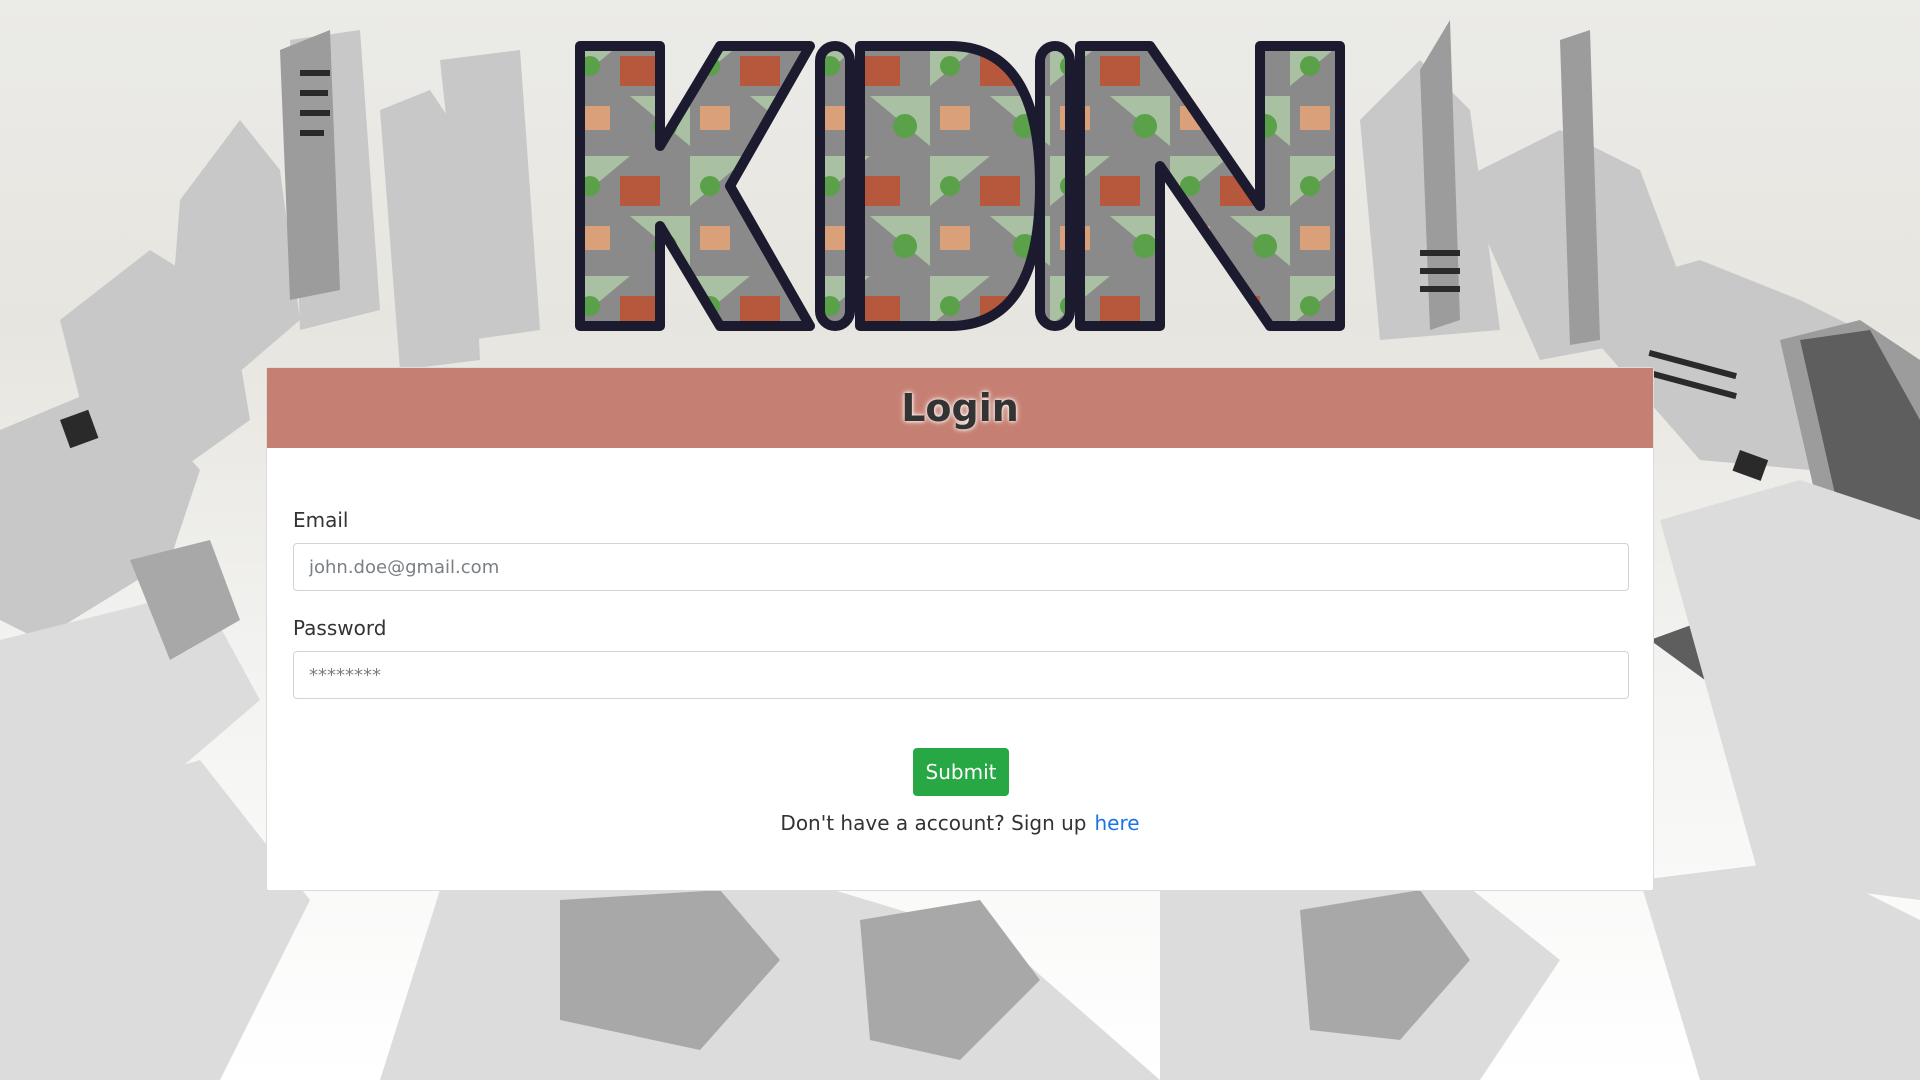  I want to click on password-field, so click(961, 675).